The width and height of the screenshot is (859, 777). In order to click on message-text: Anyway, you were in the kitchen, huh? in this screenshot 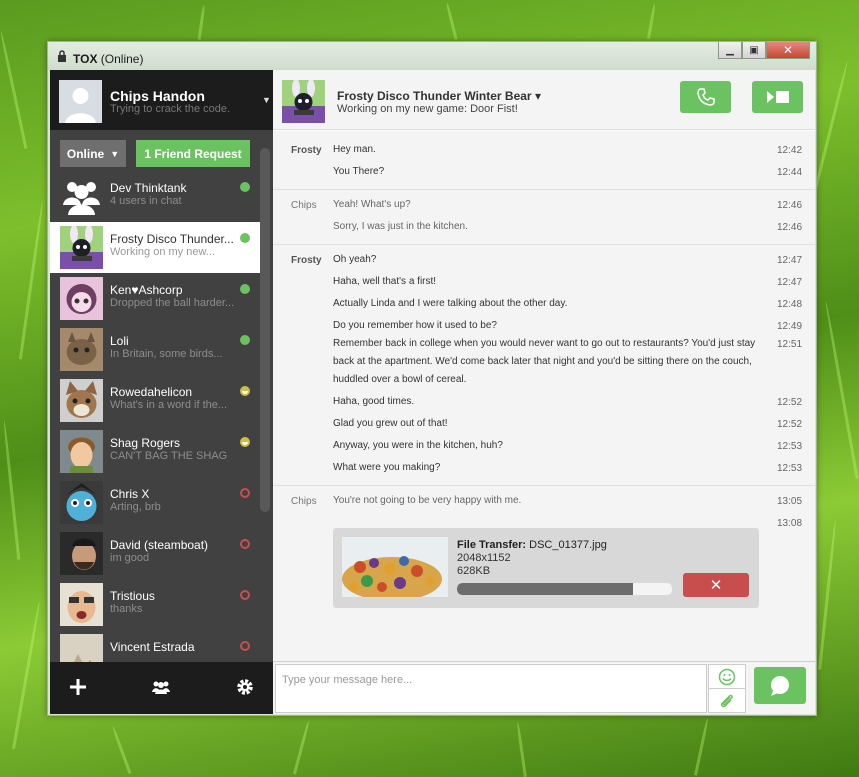, I will do `click(418, 445)`.